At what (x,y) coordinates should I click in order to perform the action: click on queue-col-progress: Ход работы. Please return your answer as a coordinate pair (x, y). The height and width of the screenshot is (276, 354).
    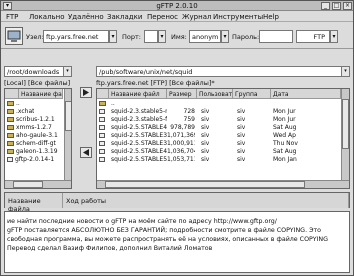
    Looking at the image, I should click on (206, 200).